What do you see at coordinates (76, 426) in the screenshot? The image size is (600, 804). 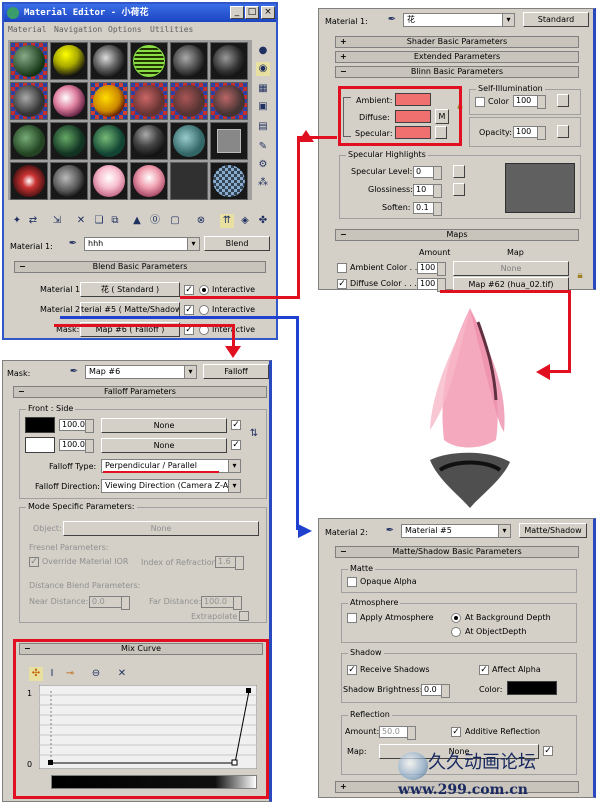 I see `front-value-spinner: 100.0` at bounding box center [76, 426].